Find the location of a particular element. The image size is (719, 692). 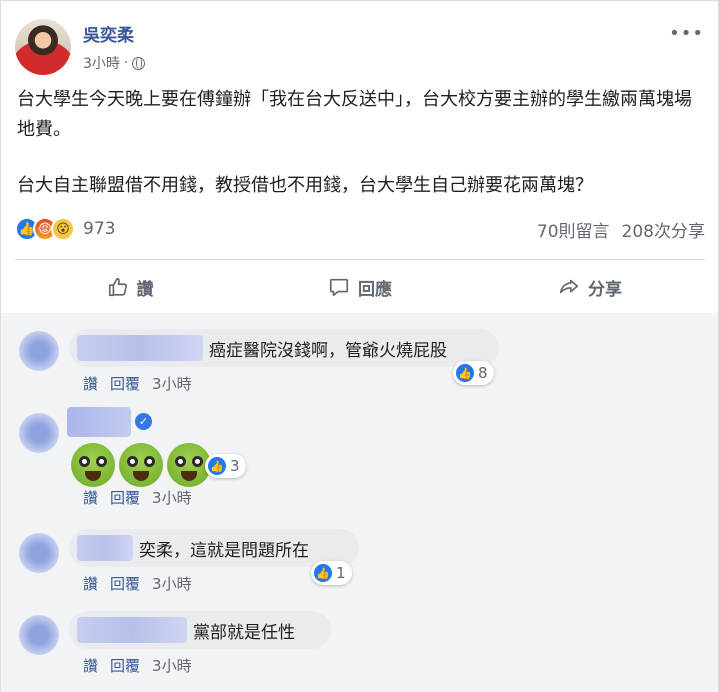

comment-like-count: 1 is located at coordinates (341, 573).